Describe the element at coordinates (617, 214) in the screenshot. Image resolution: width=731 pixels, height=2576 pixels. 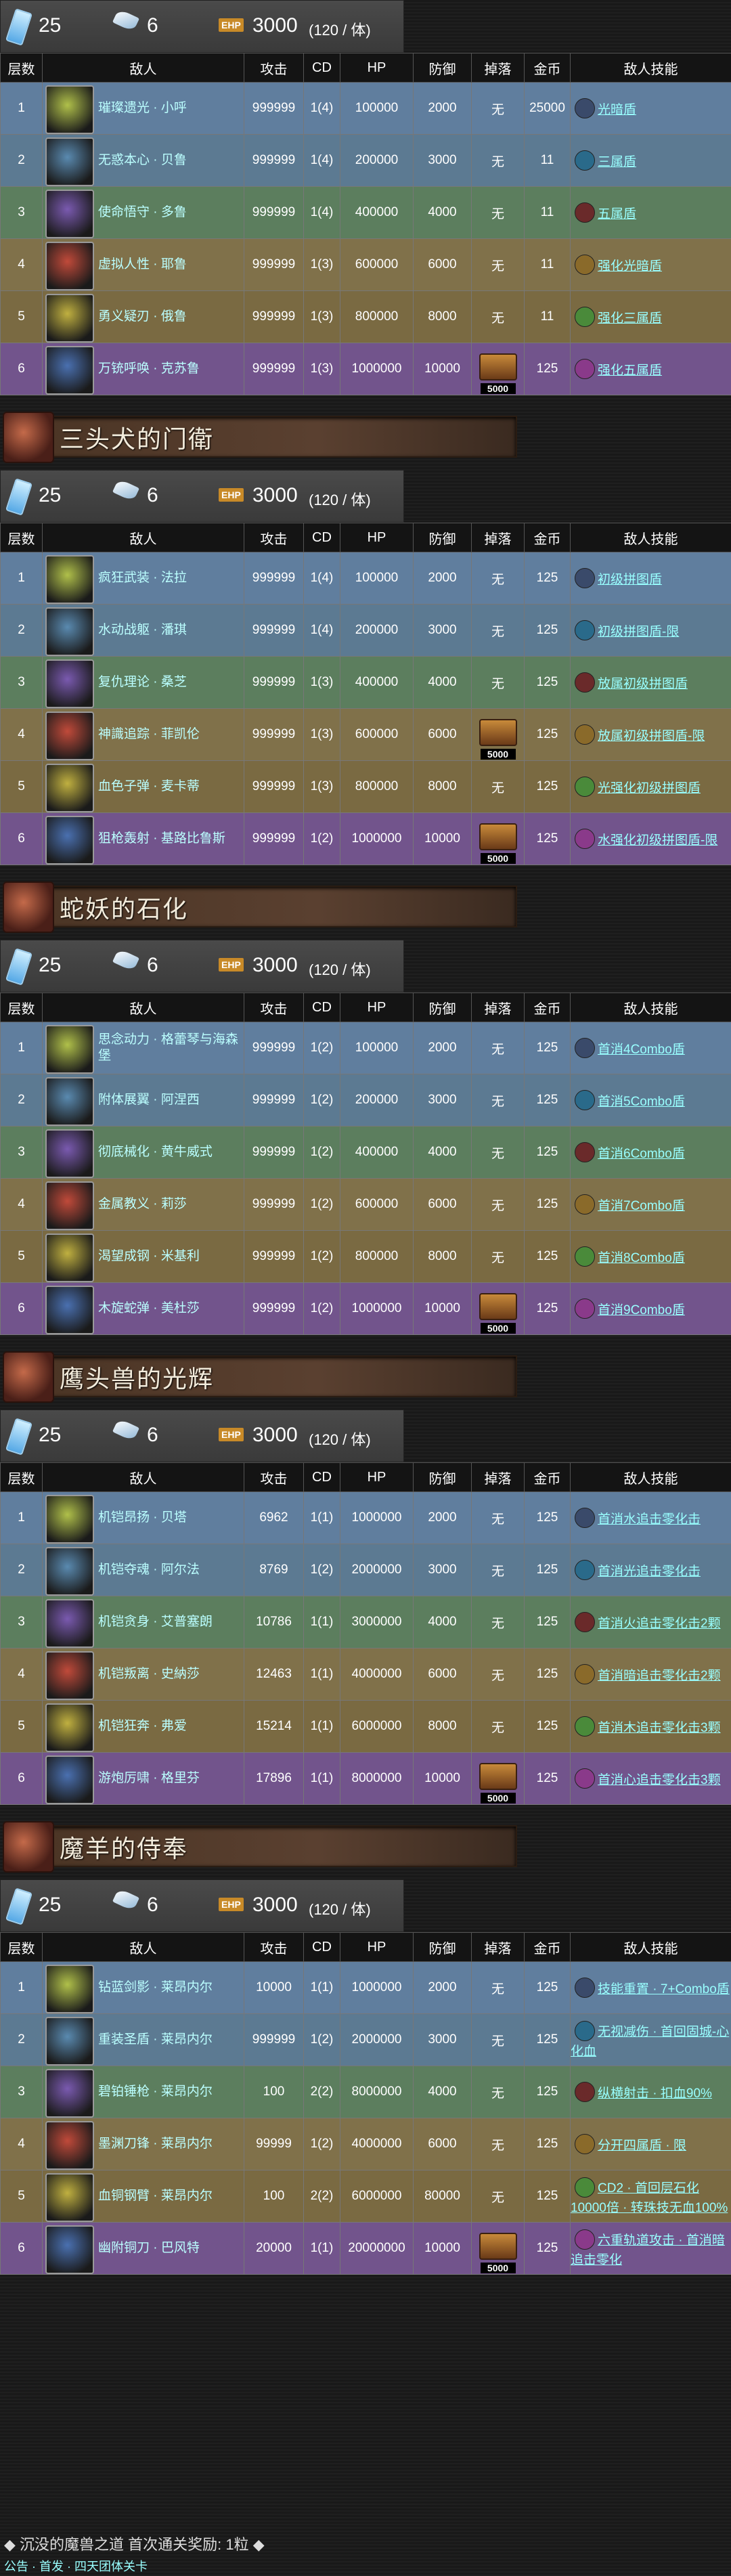
I see `skill-link: 五属盾` at that location.